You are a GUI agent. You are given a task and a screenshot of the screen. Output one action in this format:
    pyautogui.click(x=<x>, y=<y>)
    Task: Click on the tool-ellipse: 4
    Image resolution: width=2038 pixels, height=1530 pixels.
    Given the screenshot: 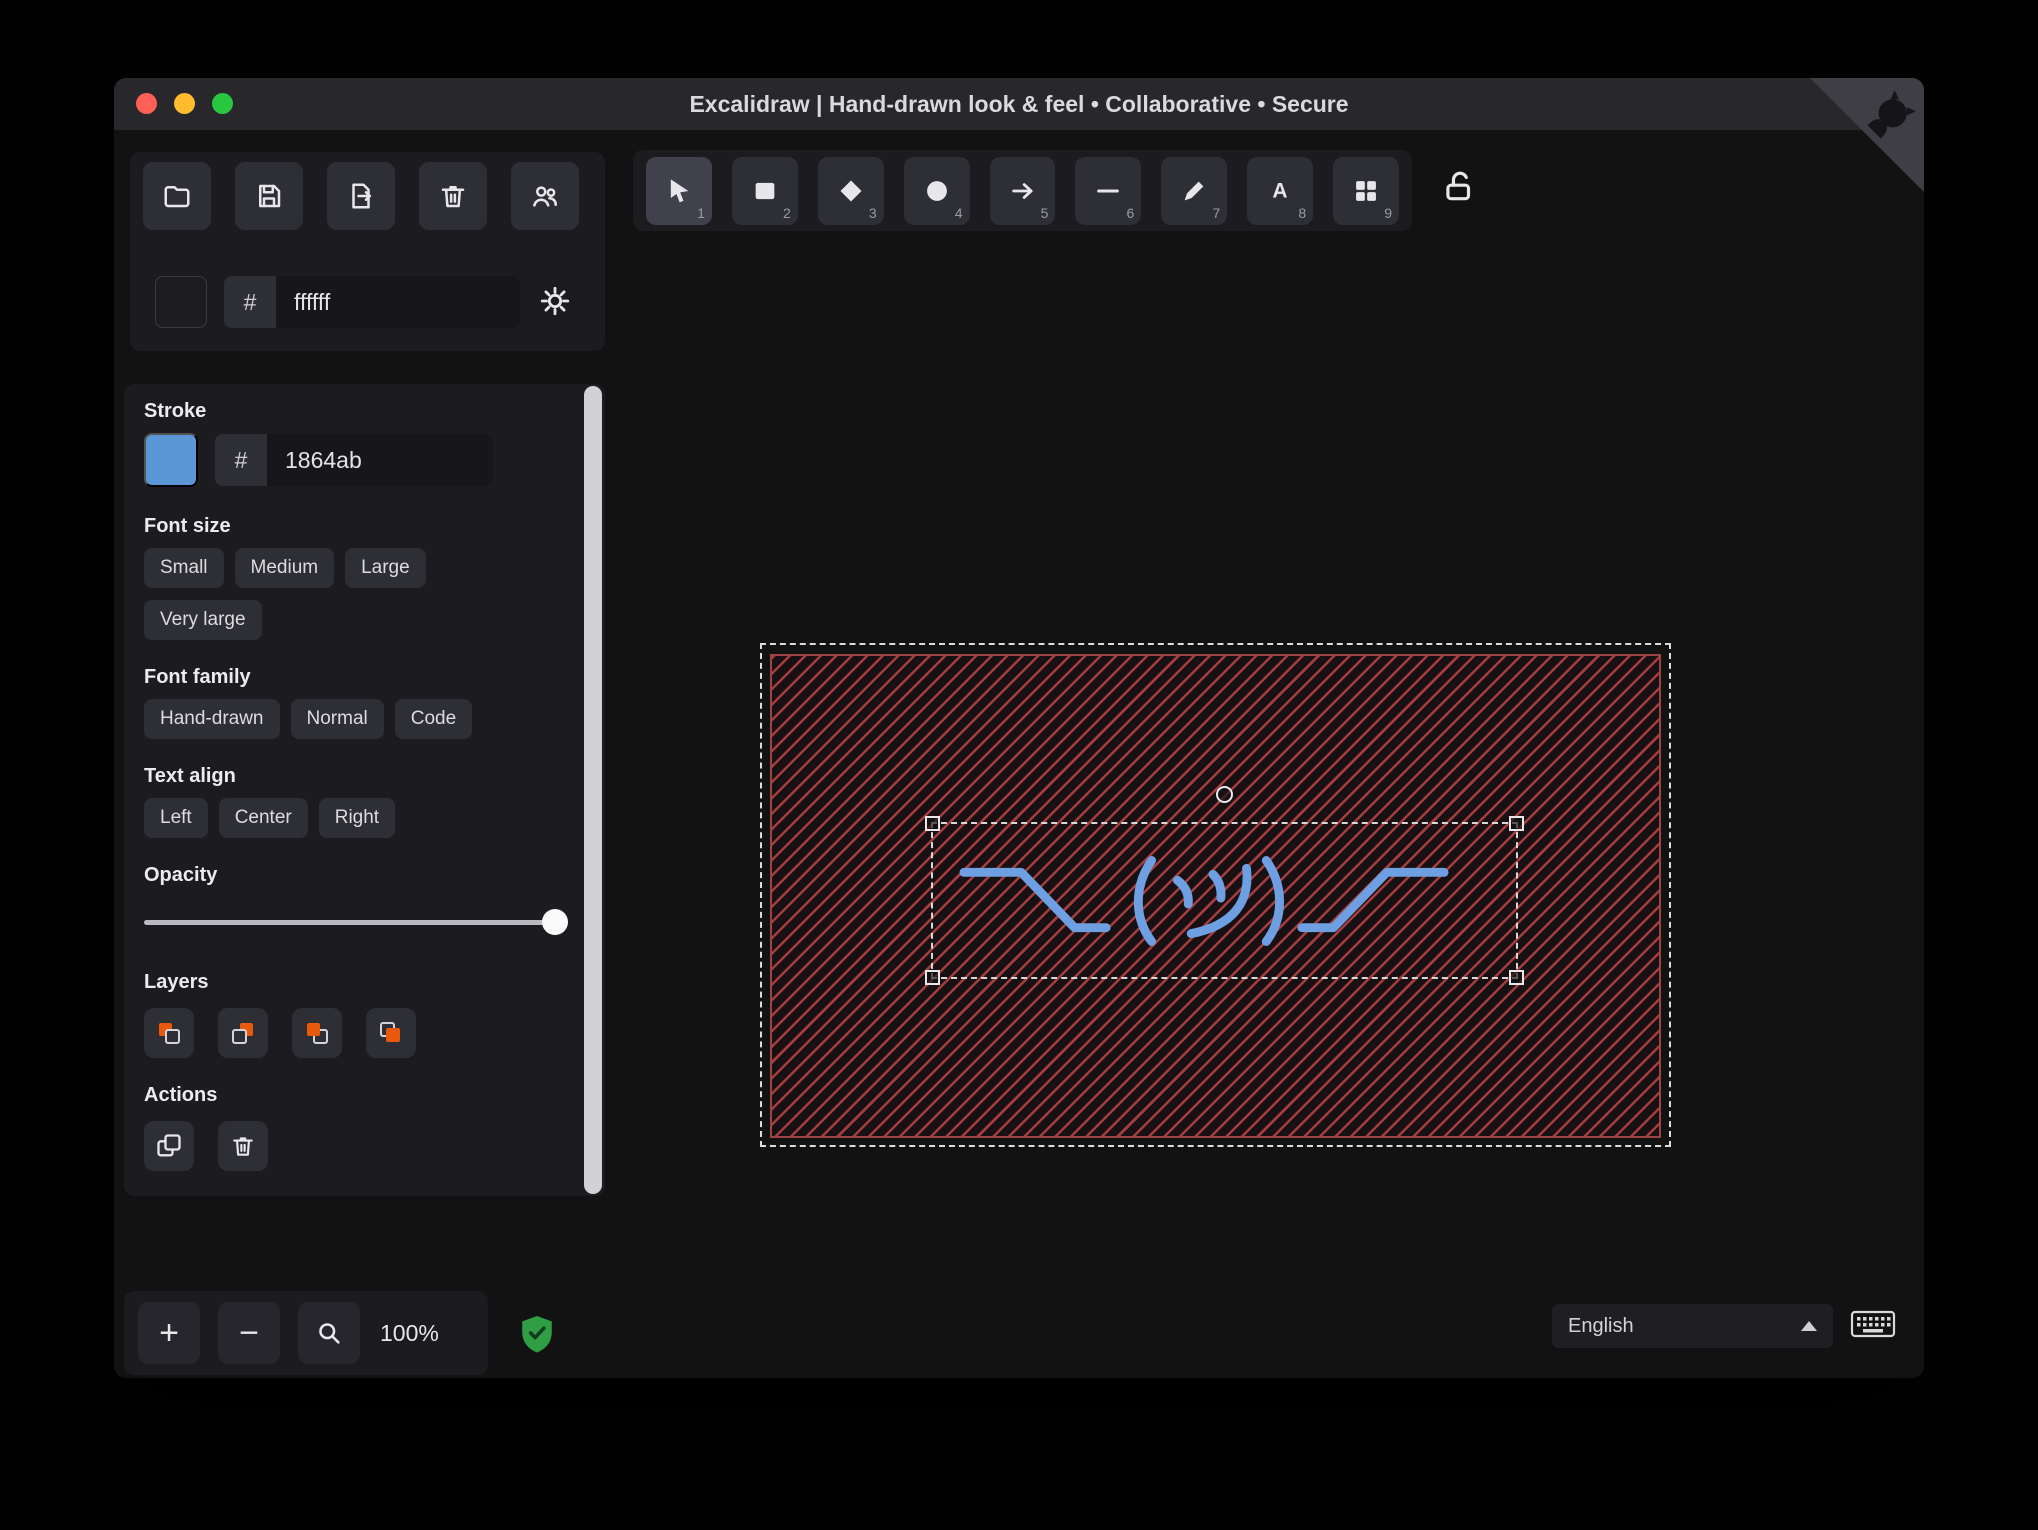 What is the action you would take?
    pyautogui.click(x=936, y=190)
    